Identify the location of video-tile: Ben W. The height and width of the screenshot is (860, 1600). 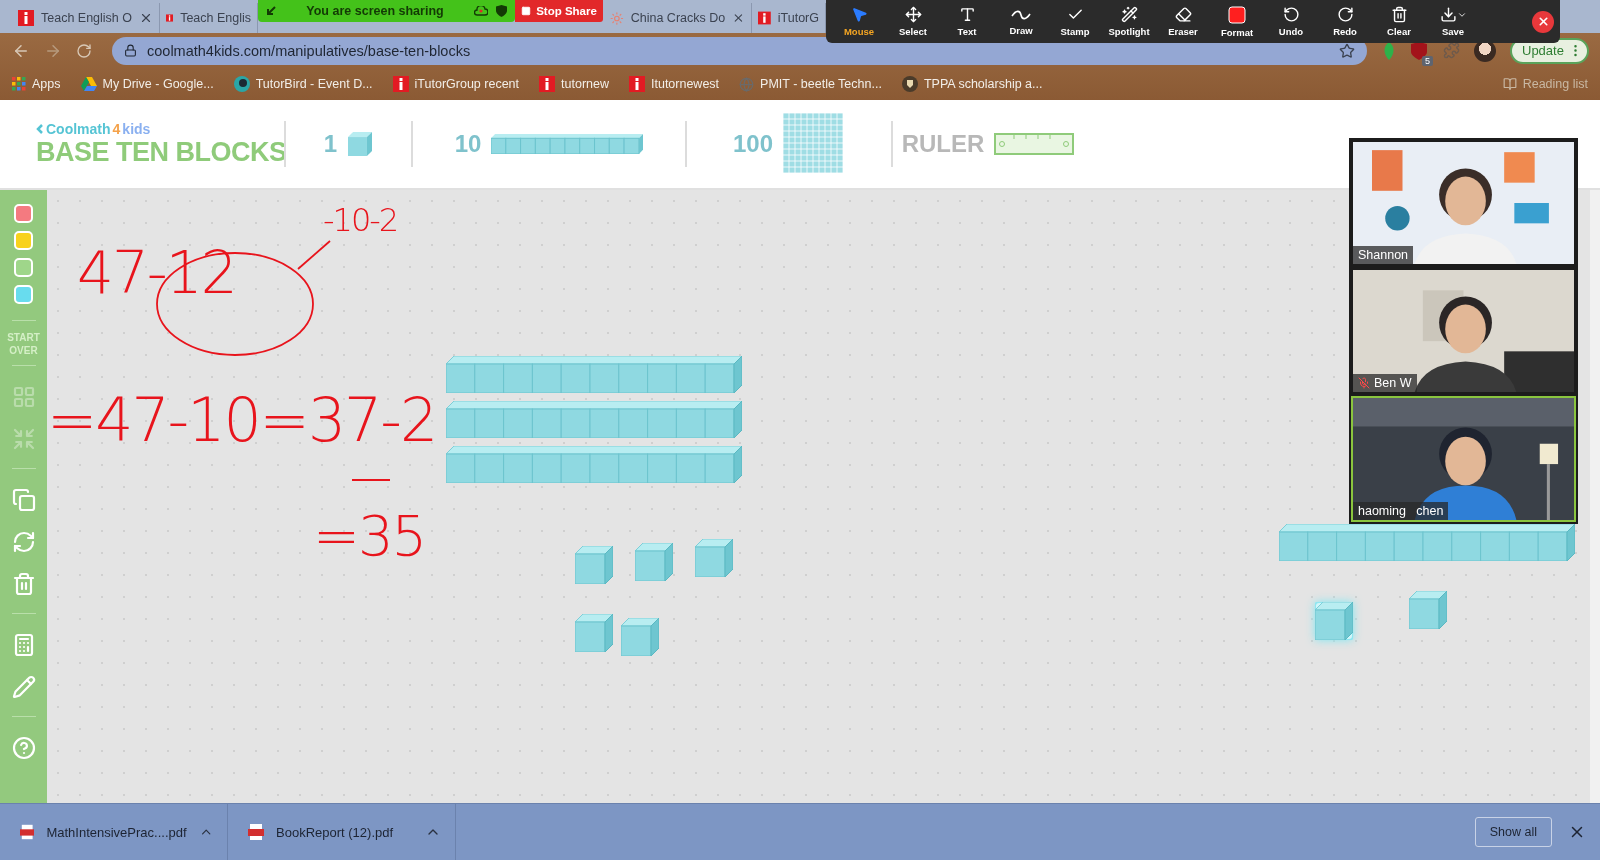
(1463, 331).